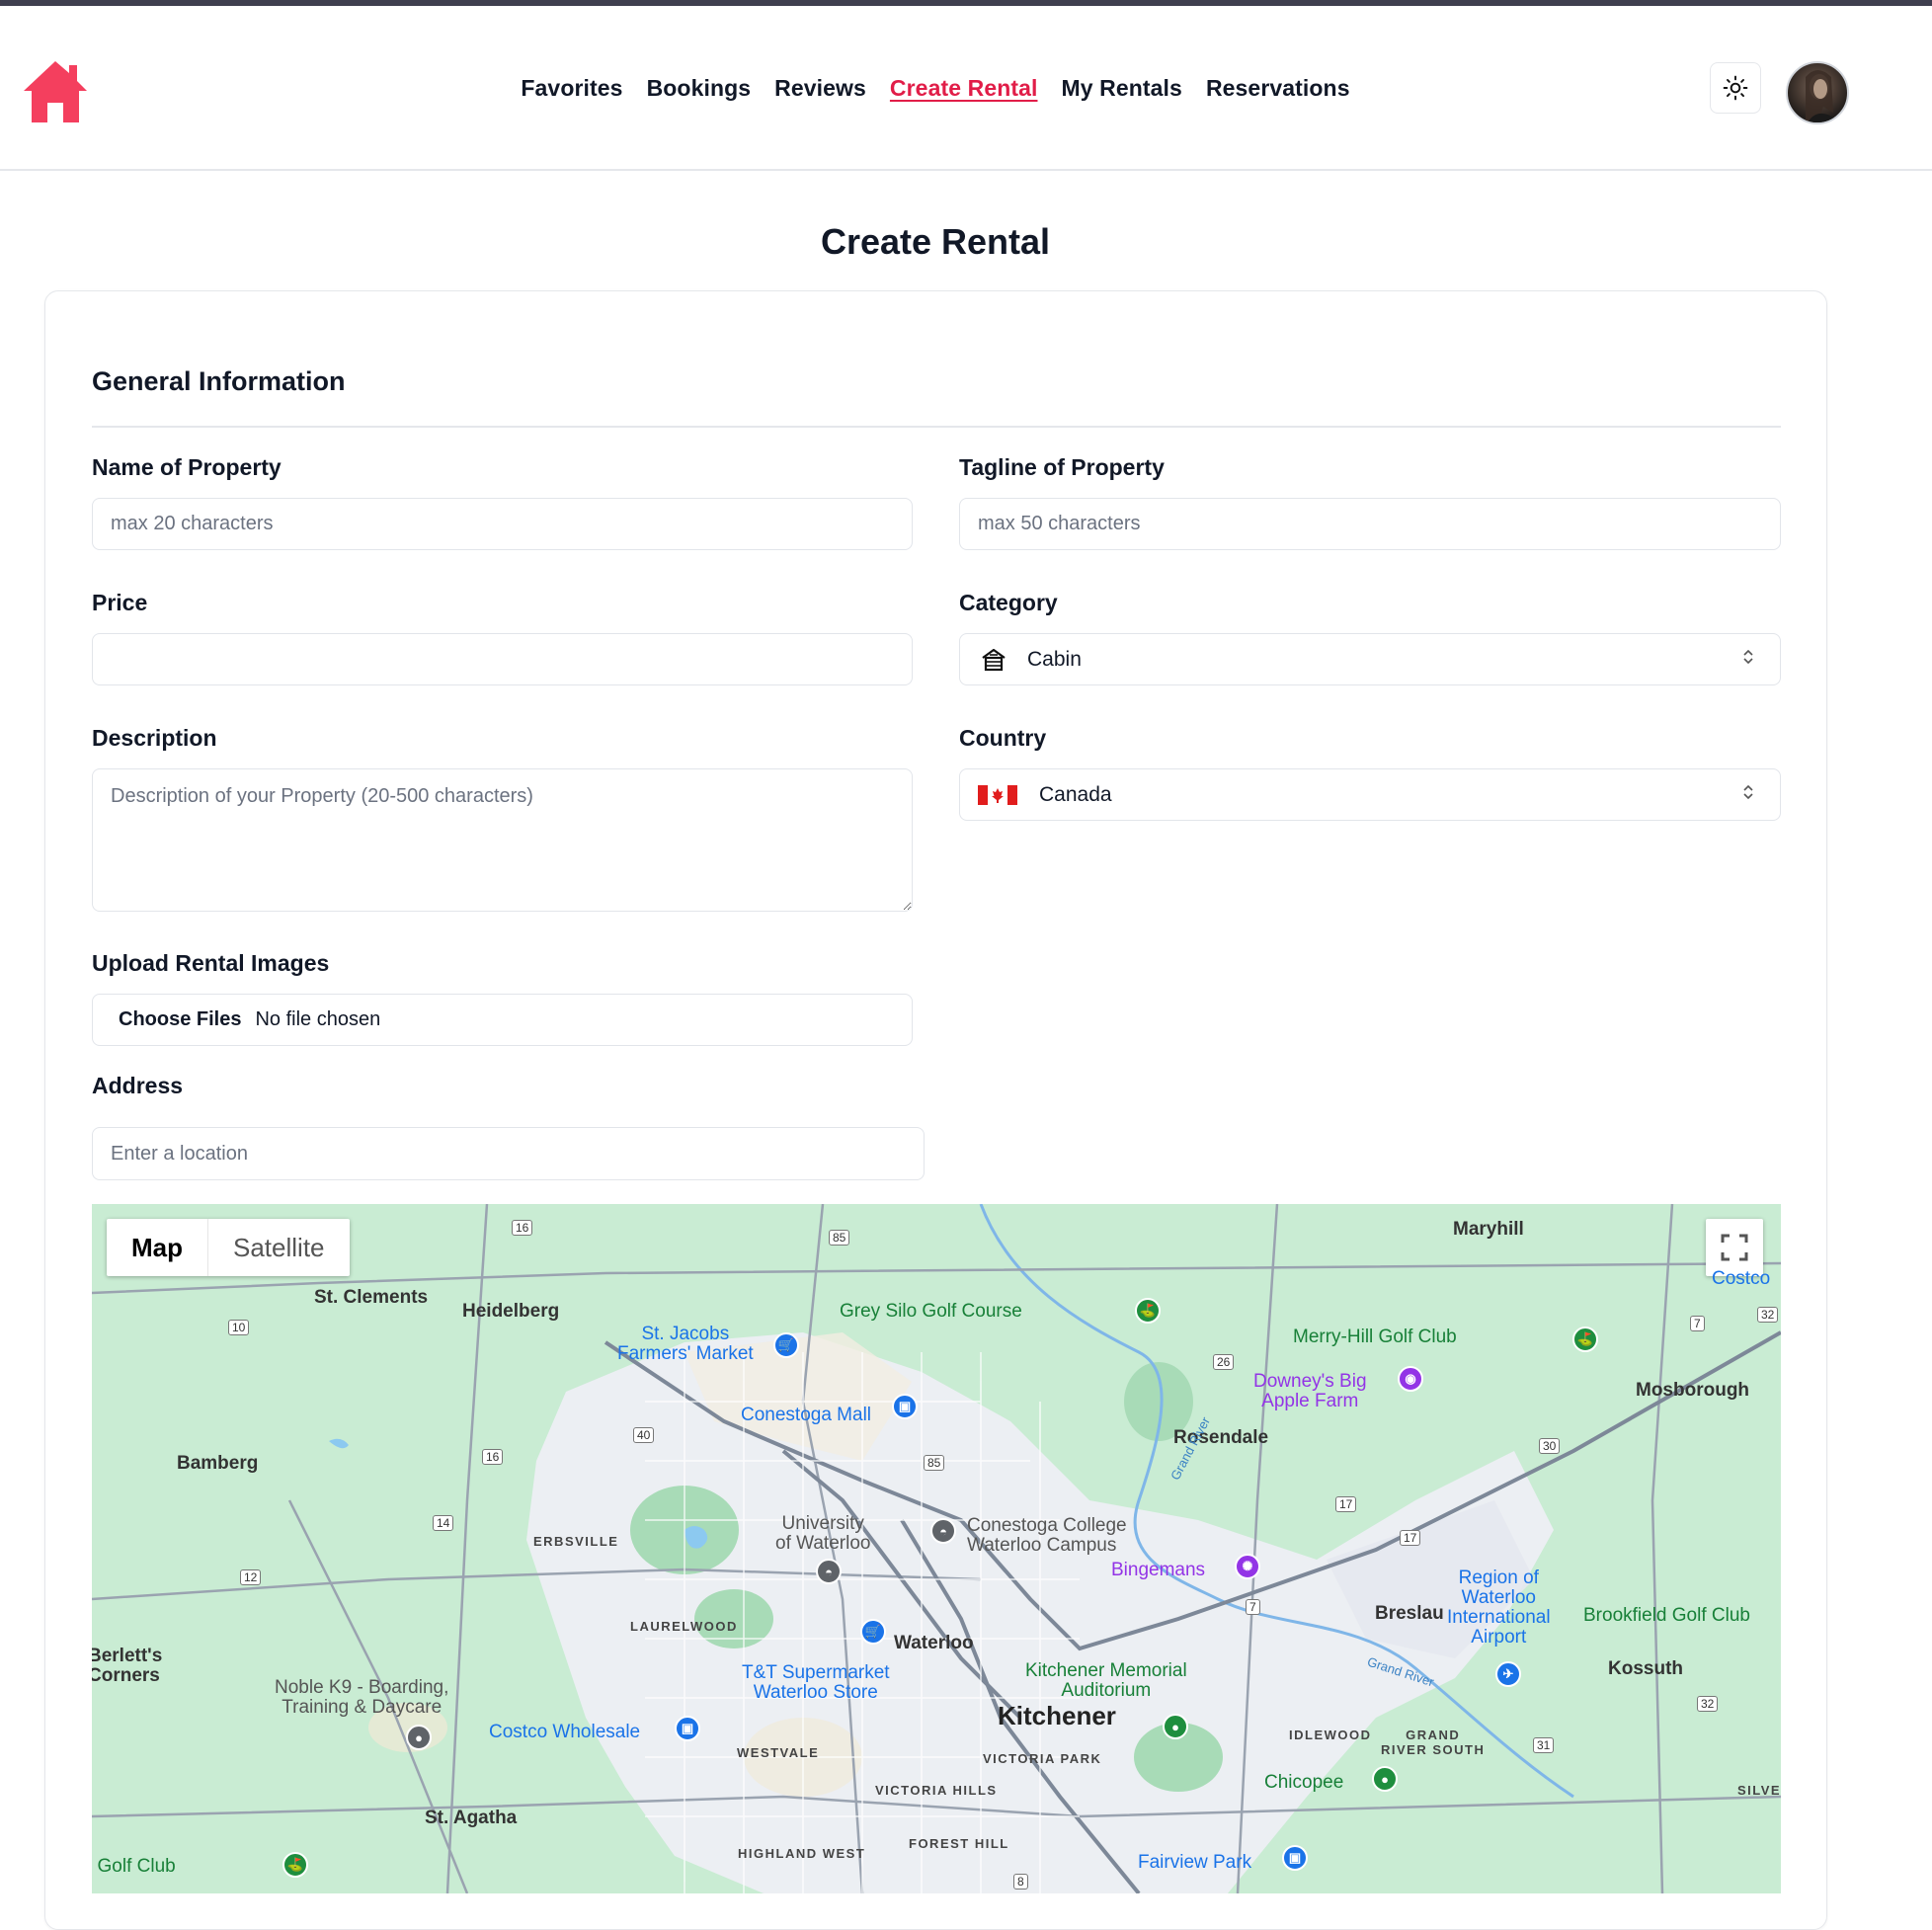 Image resolution: width=1932 pixels, height=1930 pixels. What do you see at coordinates (1410, 1379) in the screenshot?
I see `camera-pin-icon: ◉` at bounding box center [1410, 1379].